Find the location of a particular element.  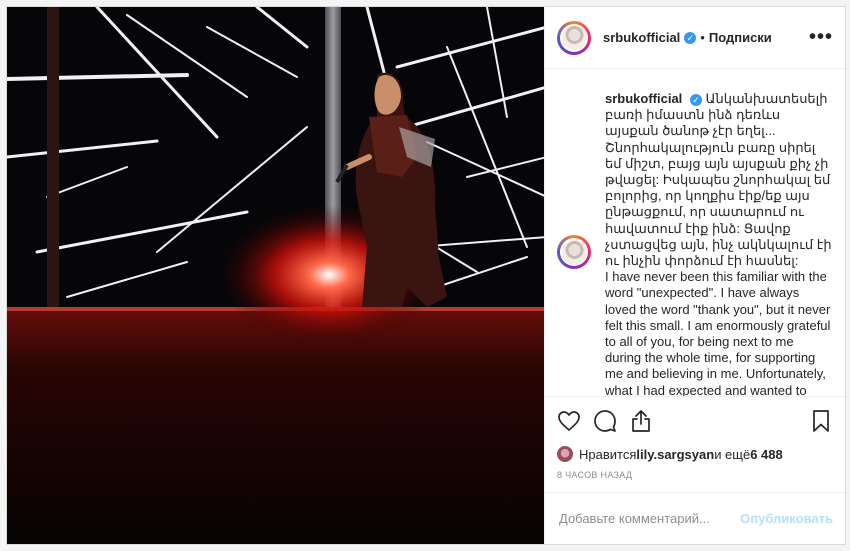

post-header: srbukofficial ✓ • Подписки ••• is located at coordinates (695, 38).